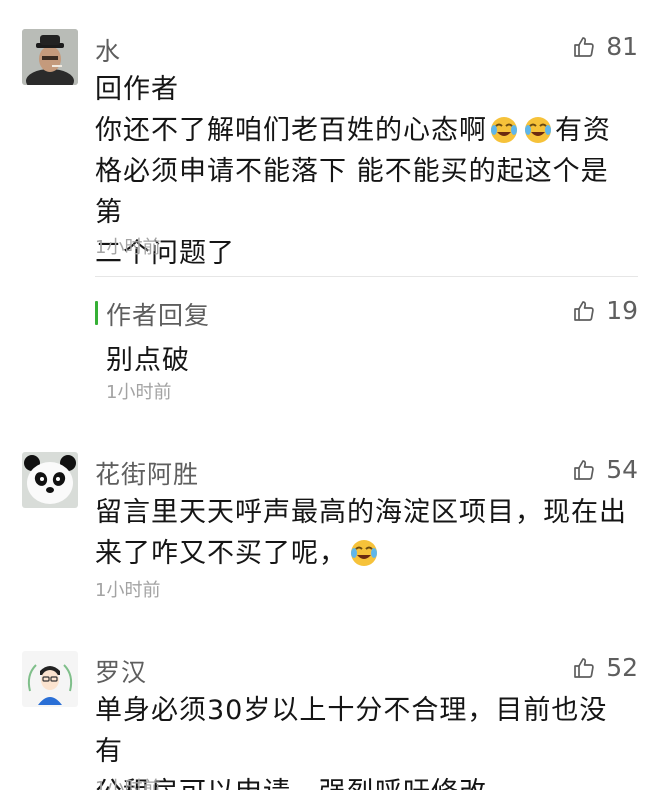 The height and width of the screenshot is (790, 660). What do you see at coordinates (139, 392) in the screenshot?
I see `reply-timestamp: 1小时前` at bounding box center [139, 392].